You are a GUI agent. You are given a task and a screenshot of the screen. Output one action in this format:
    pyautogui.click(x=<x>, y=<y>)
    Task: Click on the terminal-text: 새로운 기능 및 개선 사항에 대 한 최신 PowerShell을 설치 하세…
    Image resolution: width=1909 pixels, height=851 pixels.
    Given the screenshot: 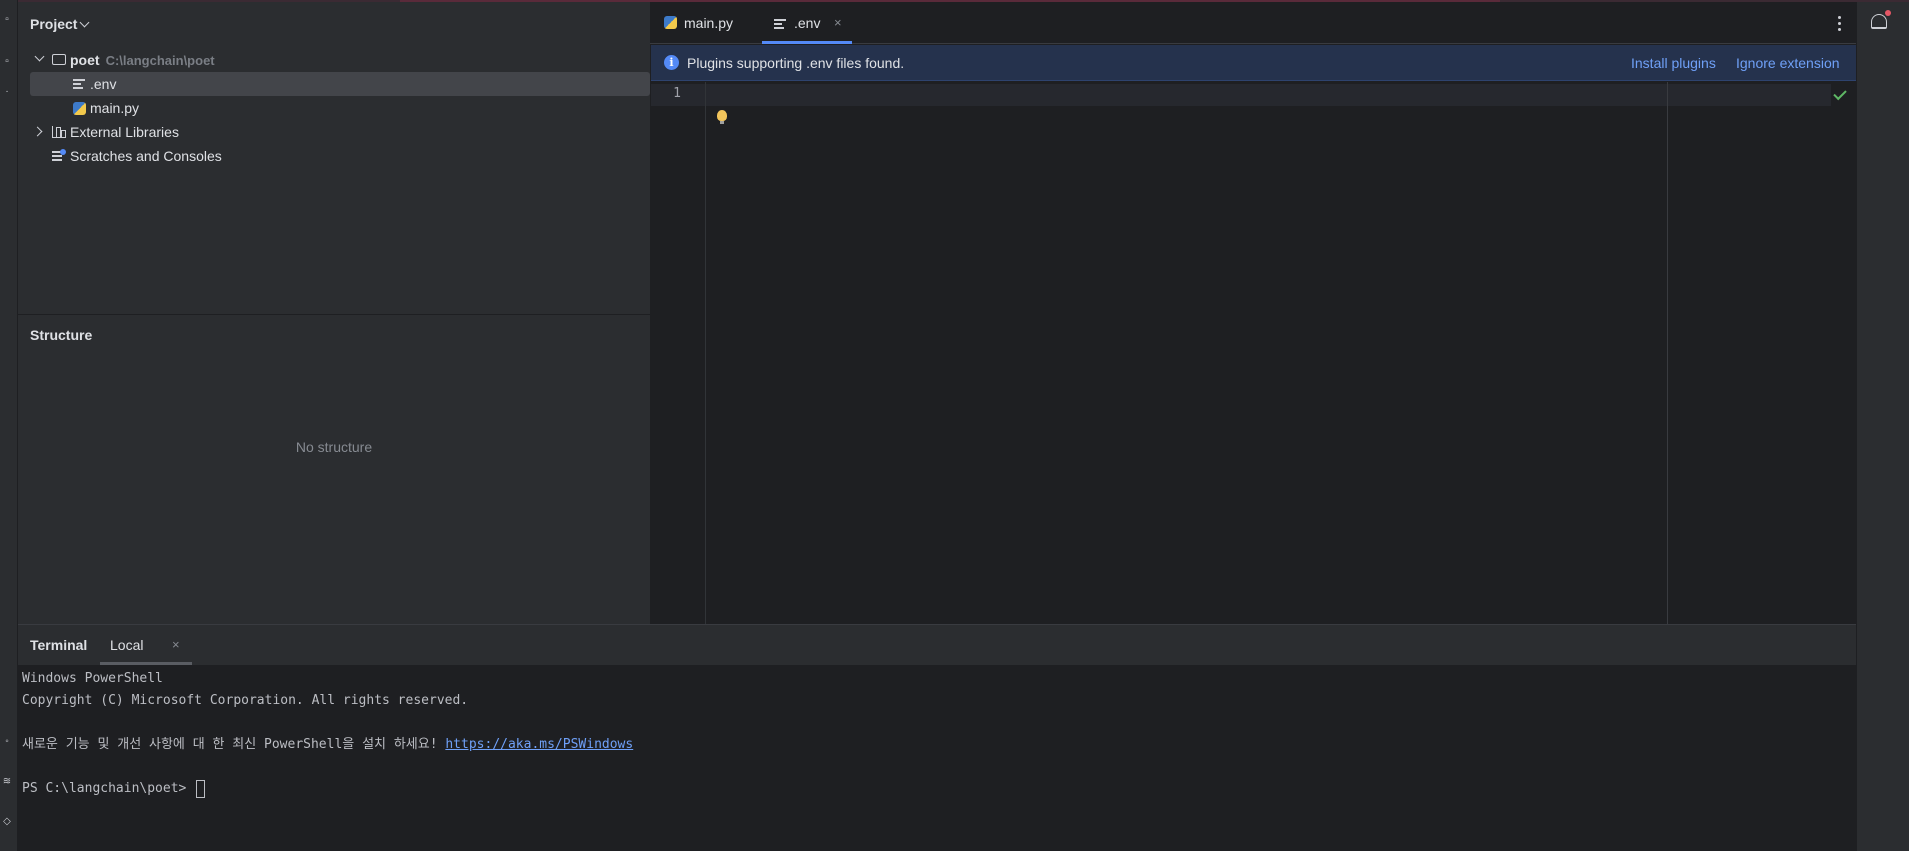 What is the action you would take?
    pyautogui.click(x=234, y=744)
    